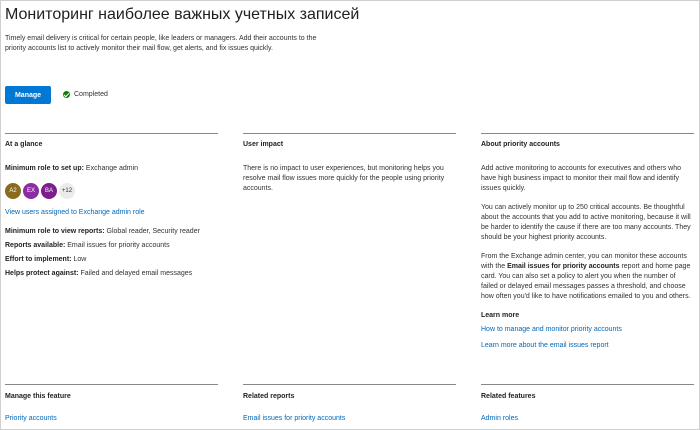 The width and height of the screenshot is (700, 430). I want to click on effort-value: Low, so click(80, 259).